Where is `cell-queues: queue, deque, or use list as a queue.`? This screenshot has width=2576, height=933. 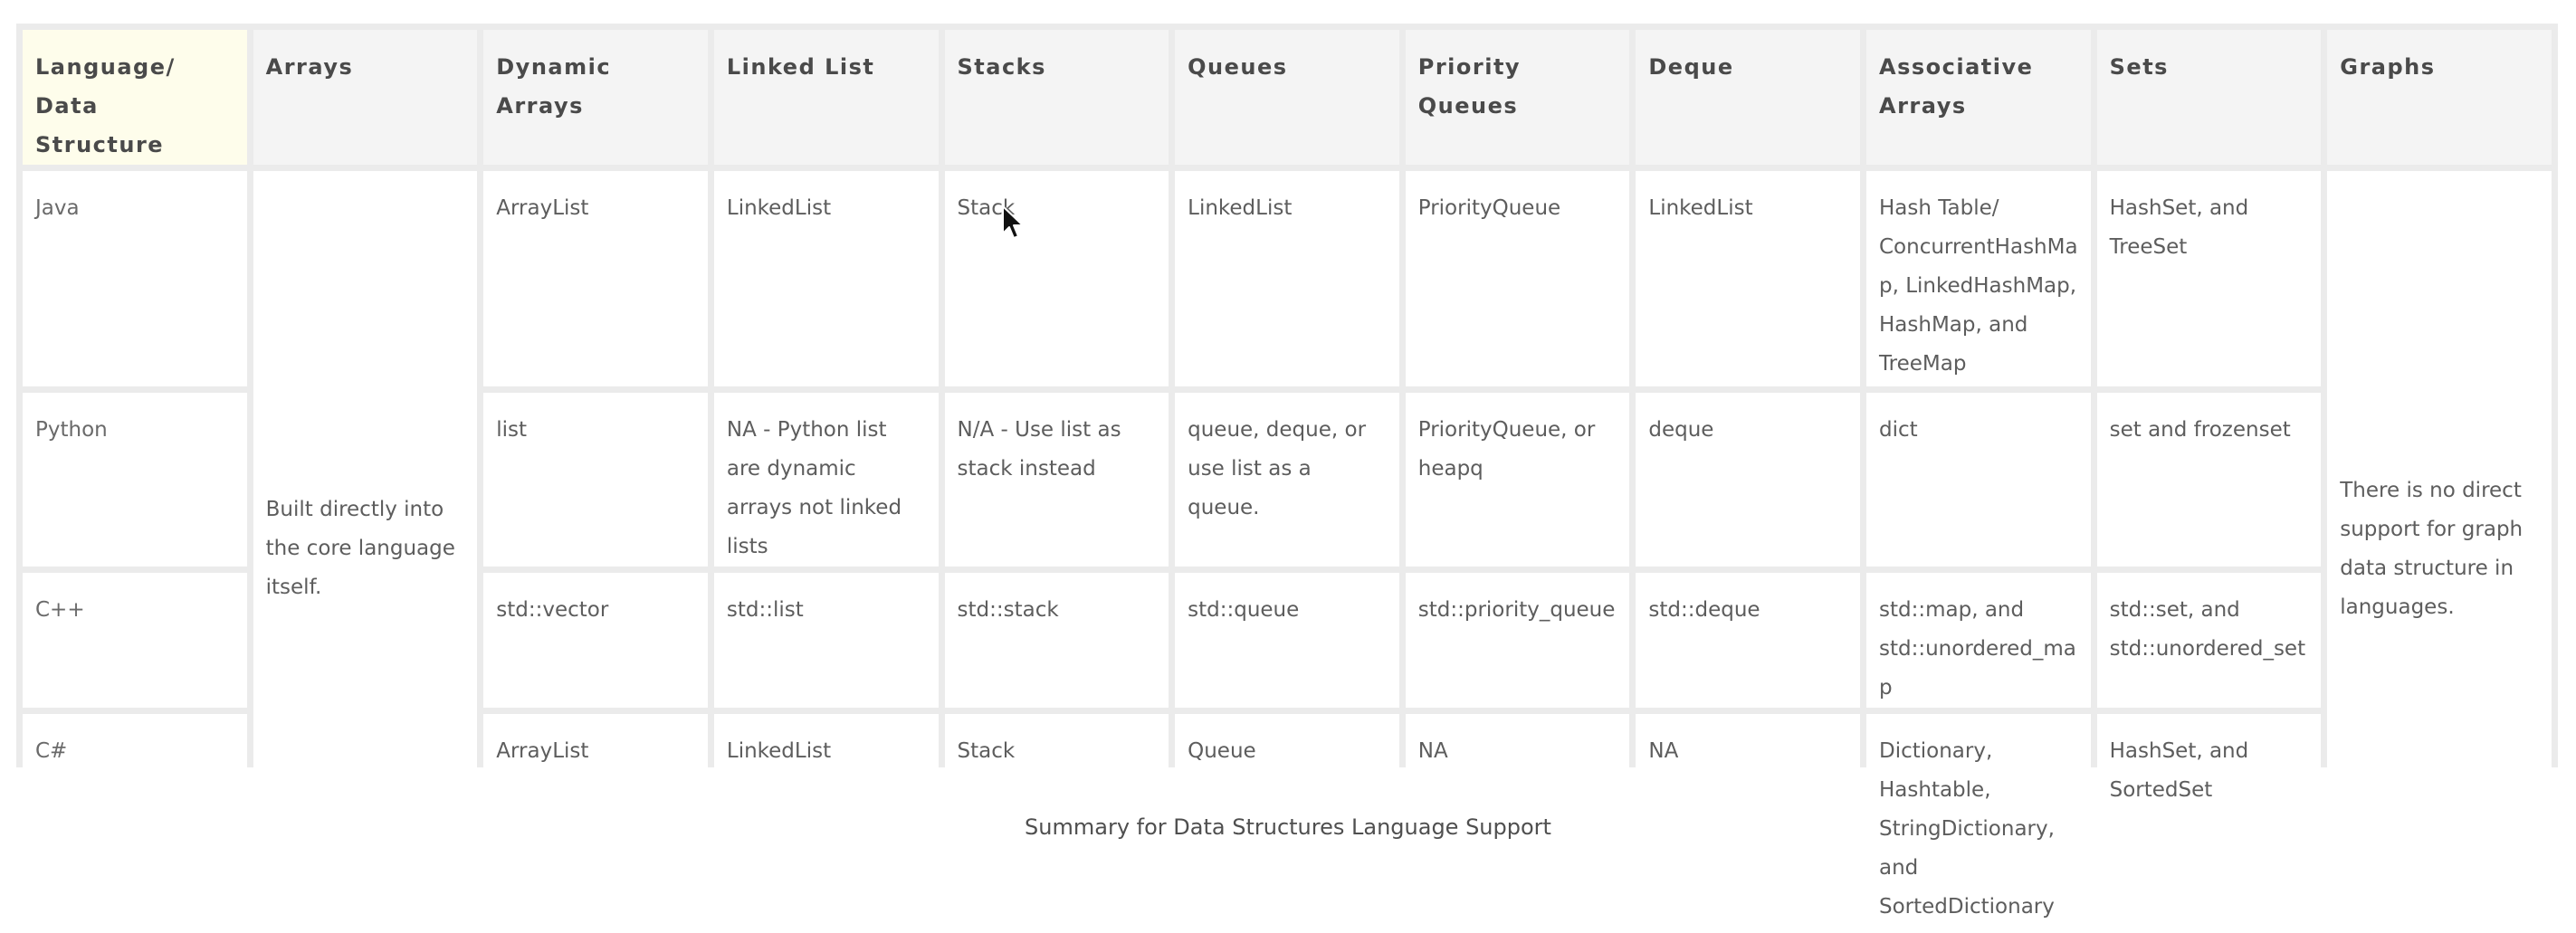
cell-queues: queue, deque, or use list as a queue. is located at coordinates (1287, 479).